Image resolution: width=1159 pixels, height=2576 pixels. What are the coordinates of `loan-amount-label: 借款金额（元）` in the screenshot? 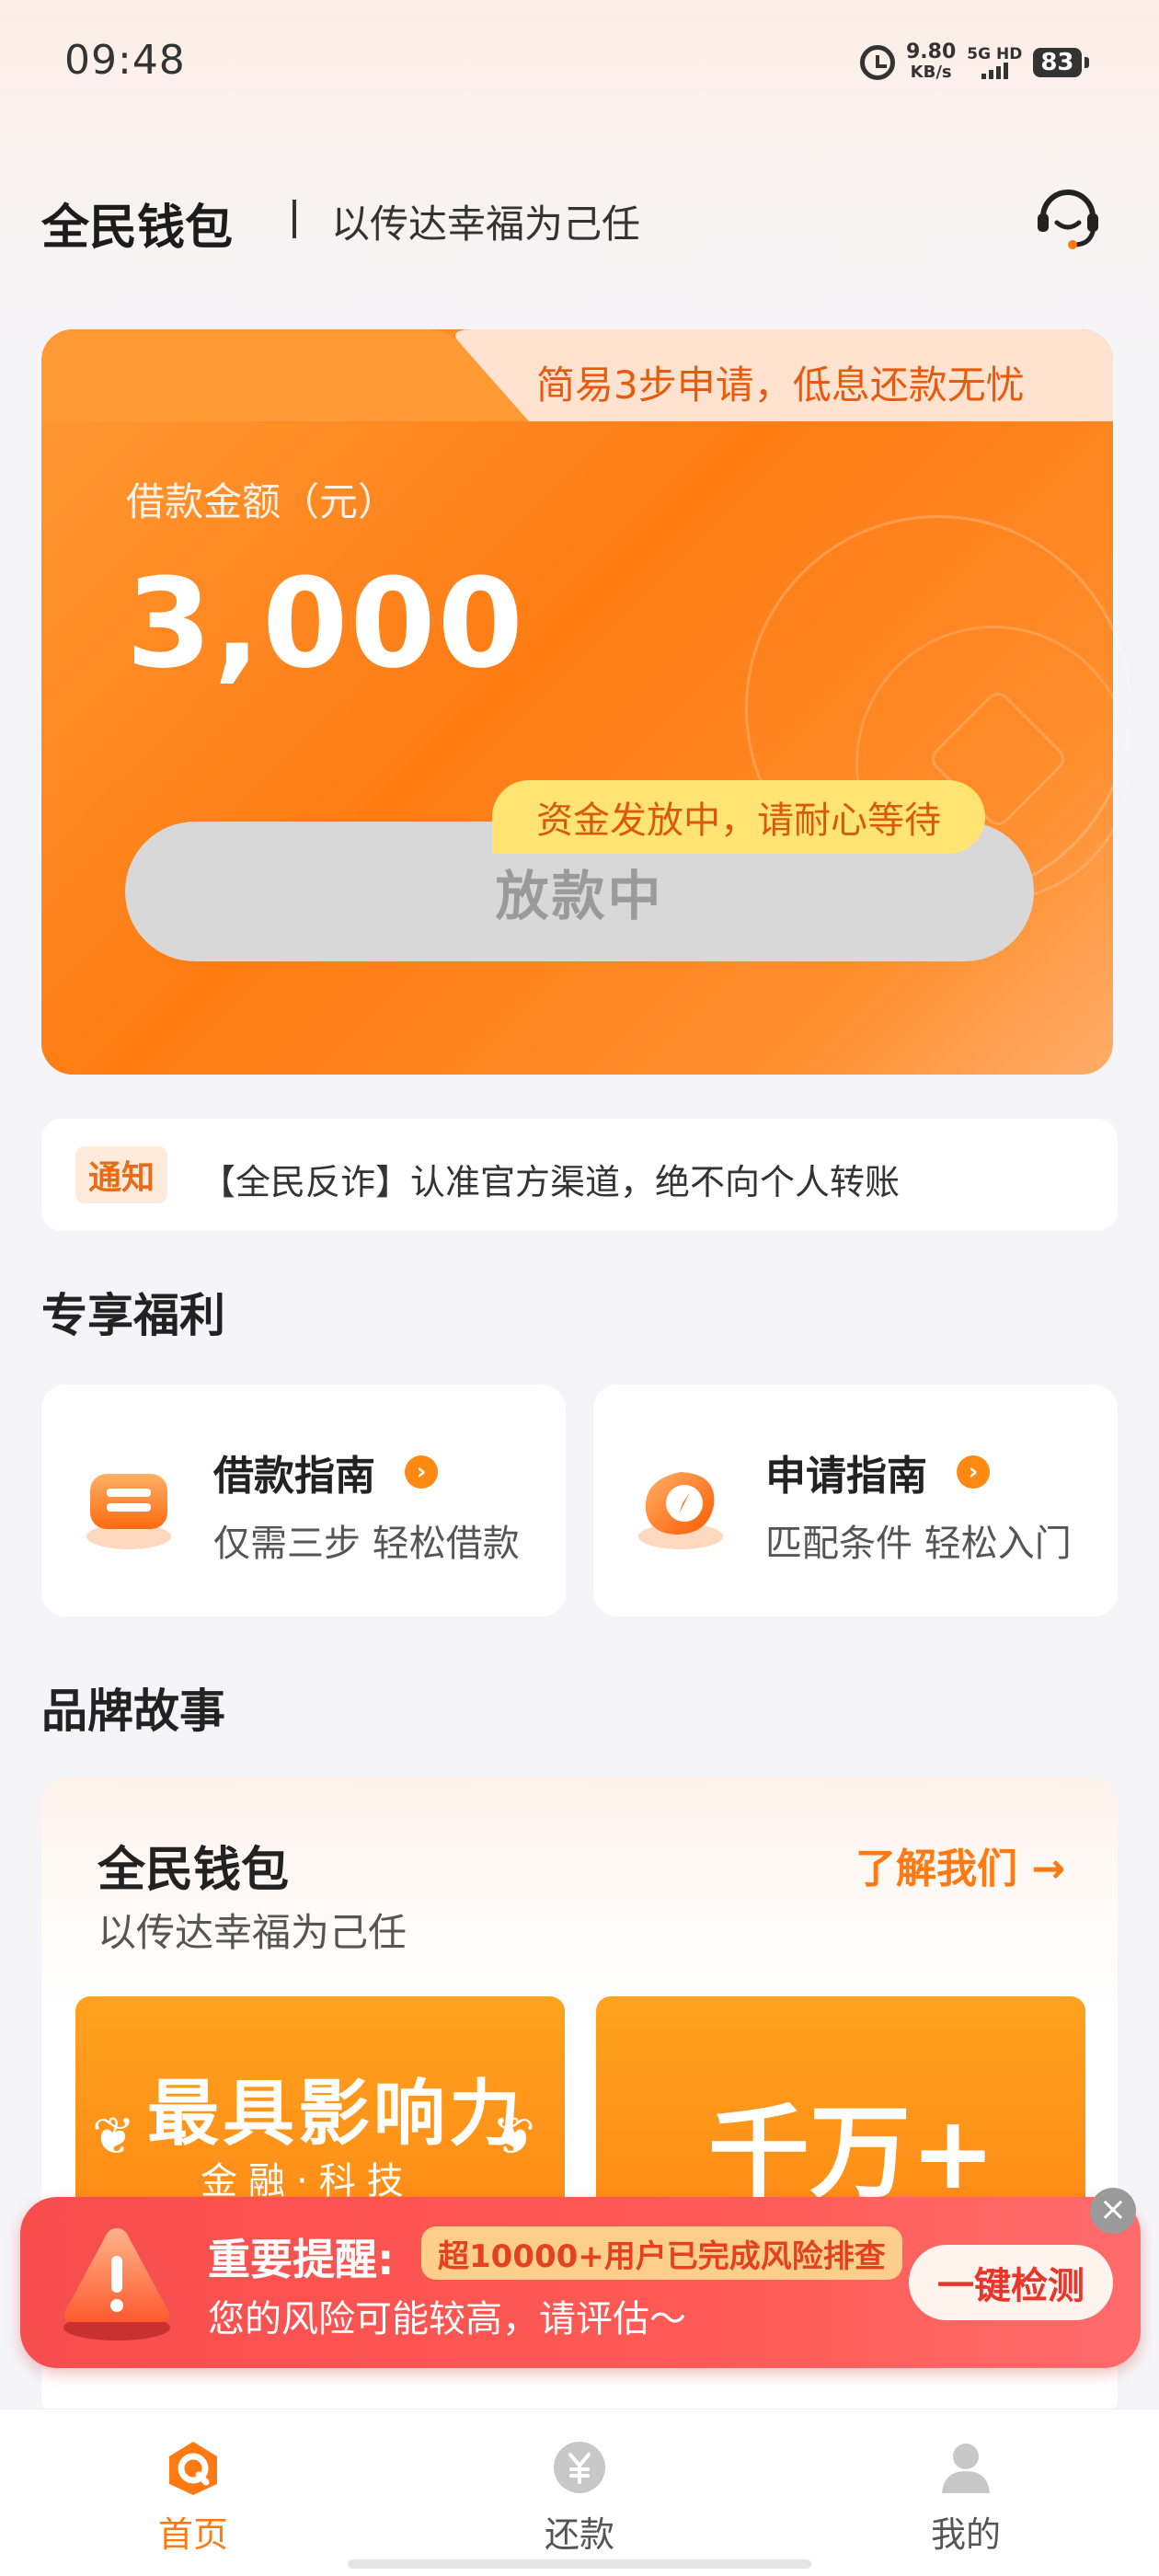 It's located at (261, 501).